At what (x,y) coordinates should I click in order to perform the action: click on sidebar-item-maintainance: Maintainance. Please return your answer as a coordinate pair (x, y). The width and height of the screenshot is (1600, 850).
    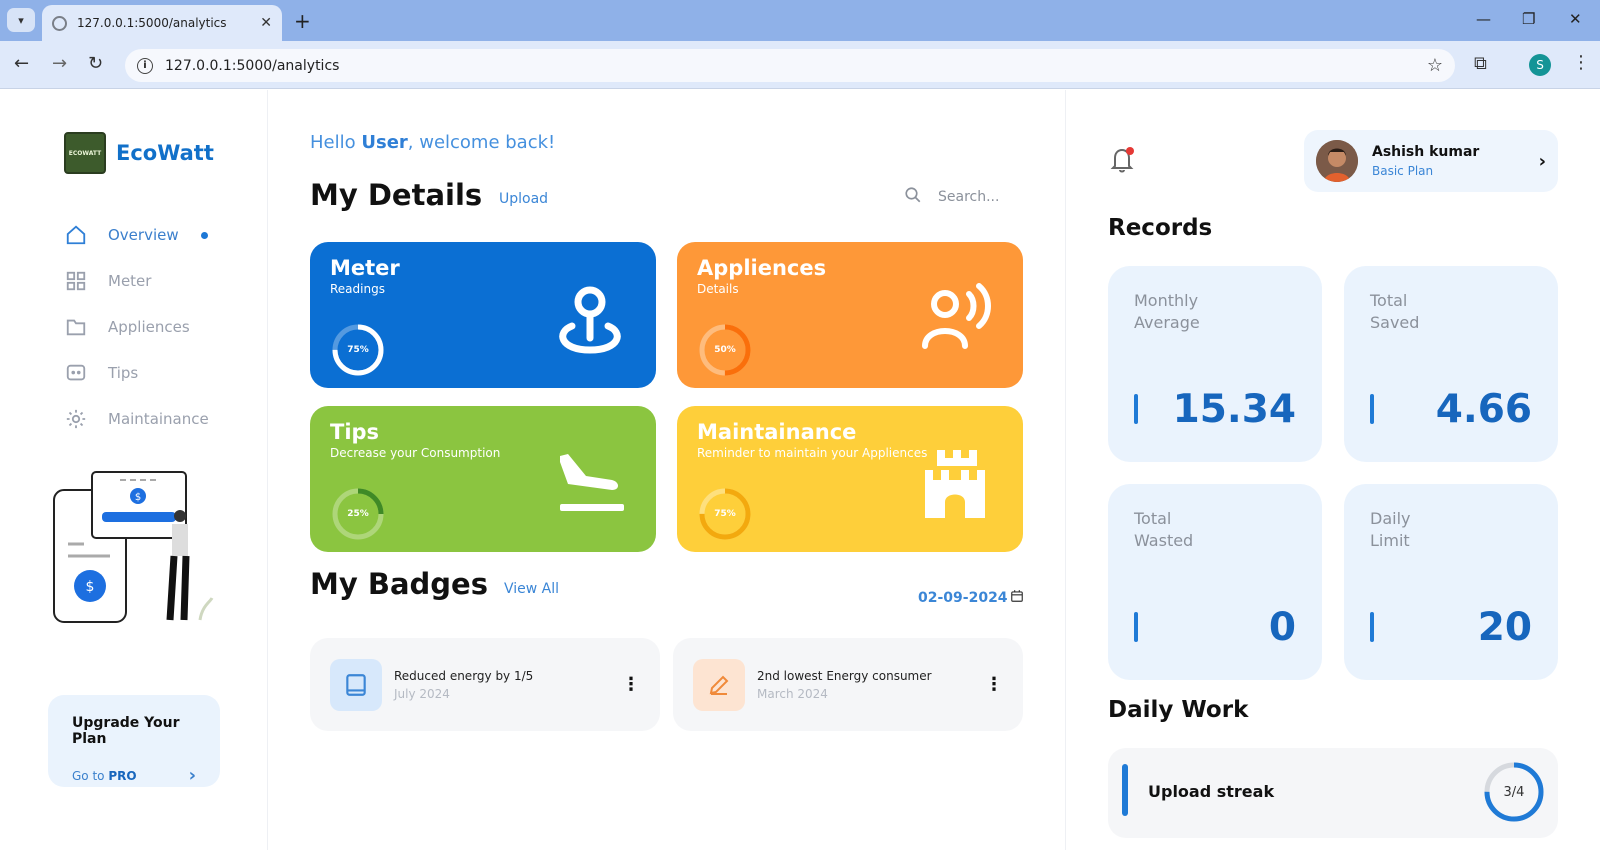
    Looking at the image, I should click on (136, 419).